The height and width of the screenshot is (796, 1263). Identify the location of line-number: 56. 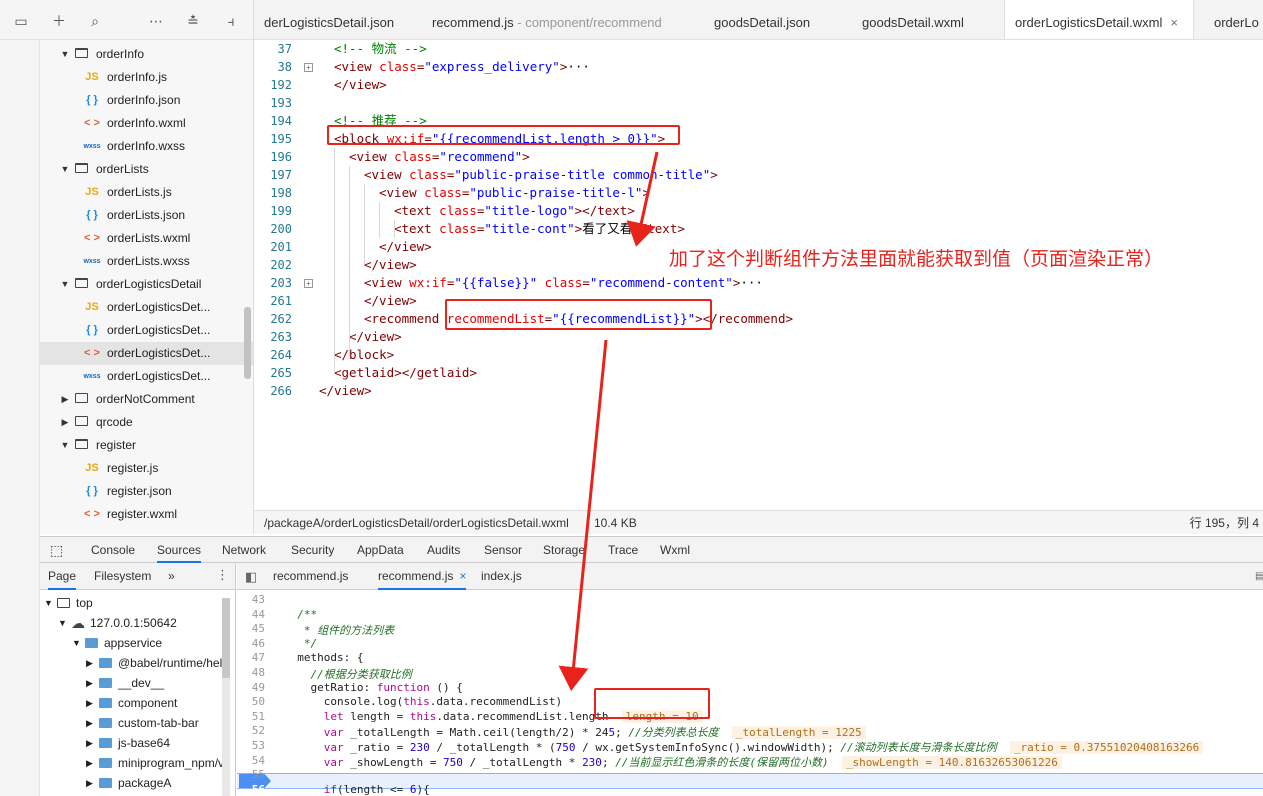
(258, 789).